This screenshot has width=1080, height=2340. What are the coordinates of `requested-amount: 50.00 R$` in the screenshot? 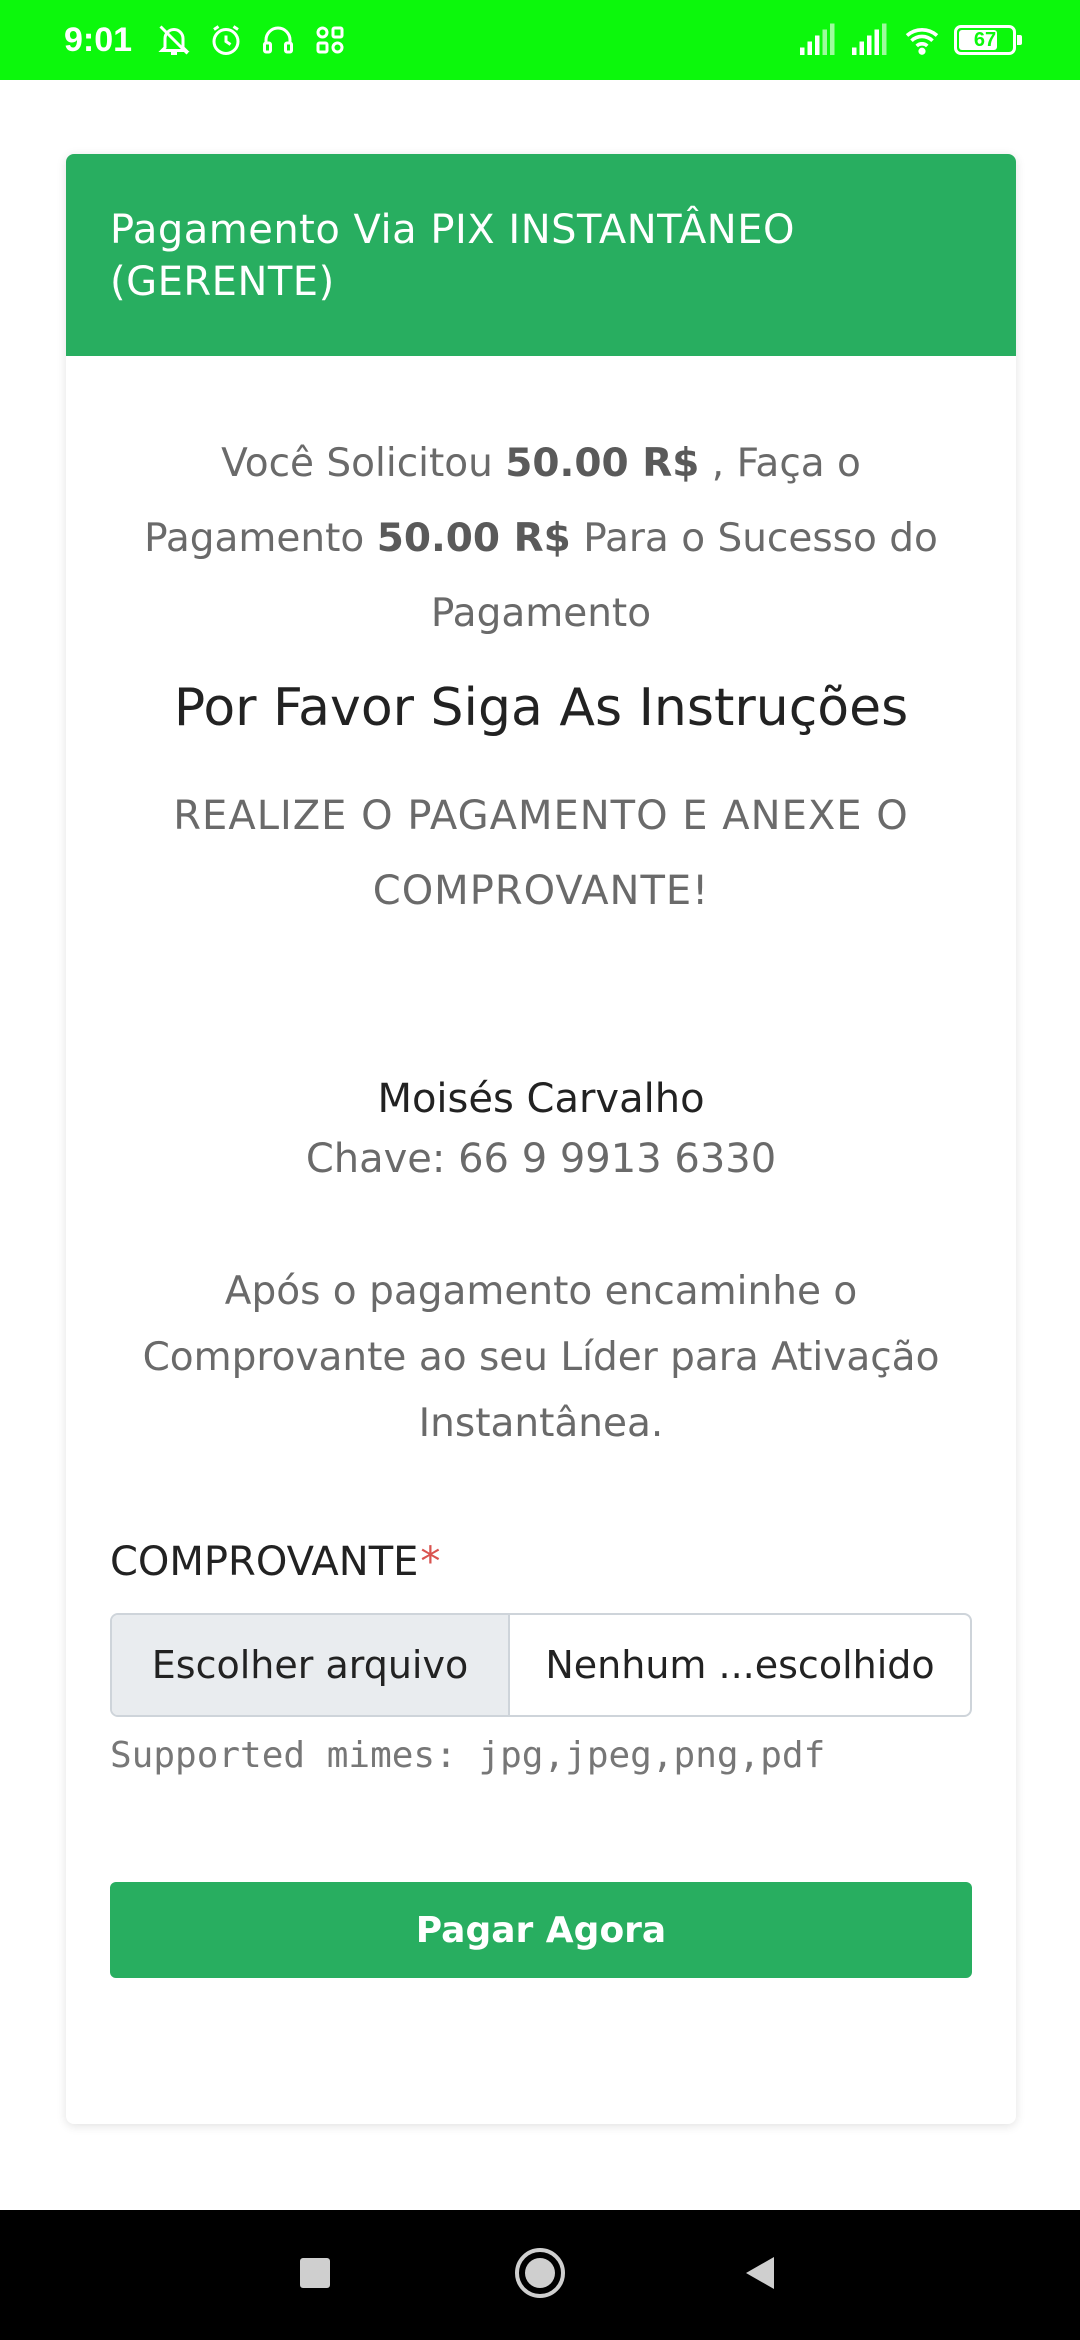 It's located at (602, 463).